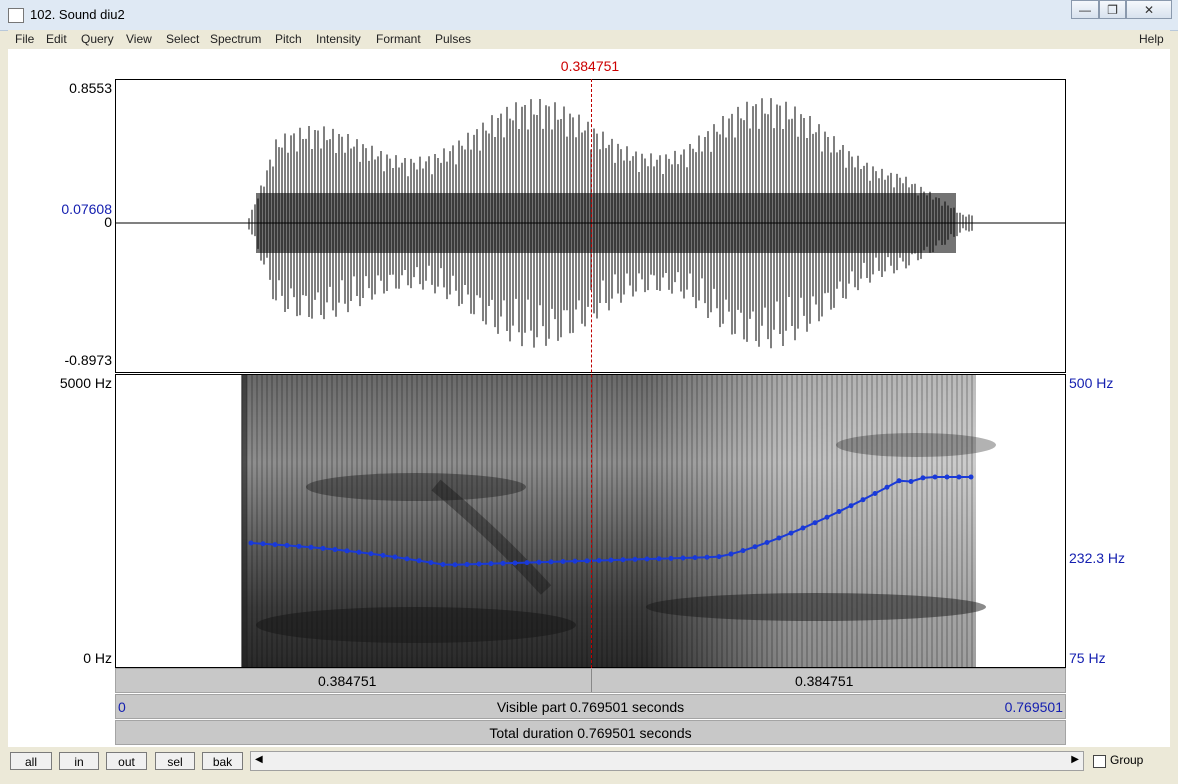  Describe the element at coordinates (16, 15) in the screenshot. I see `app-icon` at that location.